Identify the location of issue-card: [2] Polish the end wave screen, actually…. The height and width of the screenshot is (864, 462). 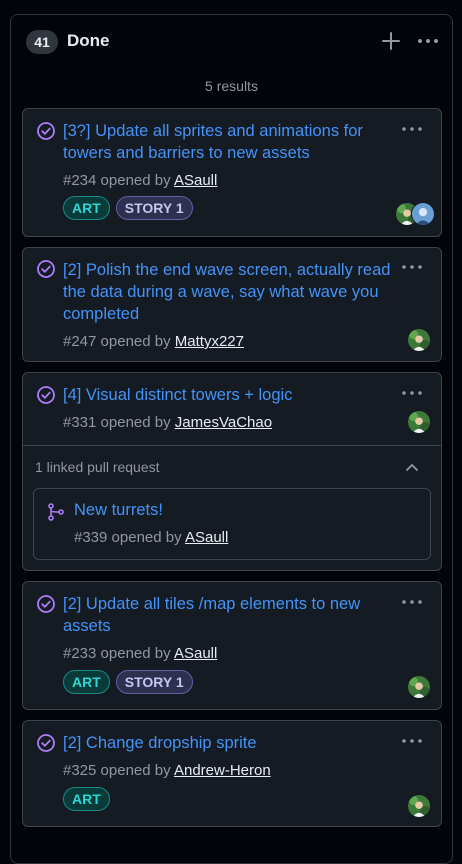
(232, 304).